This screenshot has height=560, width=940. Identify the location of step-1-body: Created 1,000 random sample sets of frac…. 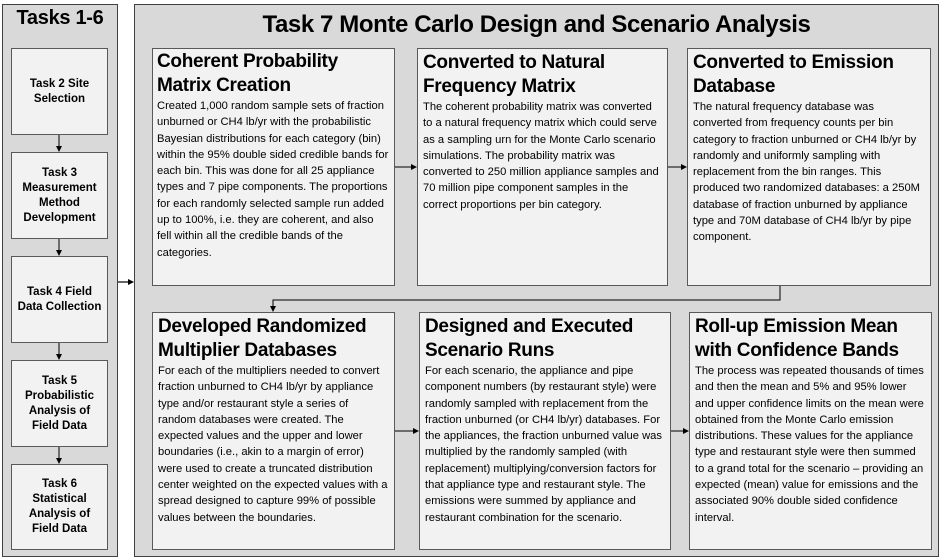
(273, 179).